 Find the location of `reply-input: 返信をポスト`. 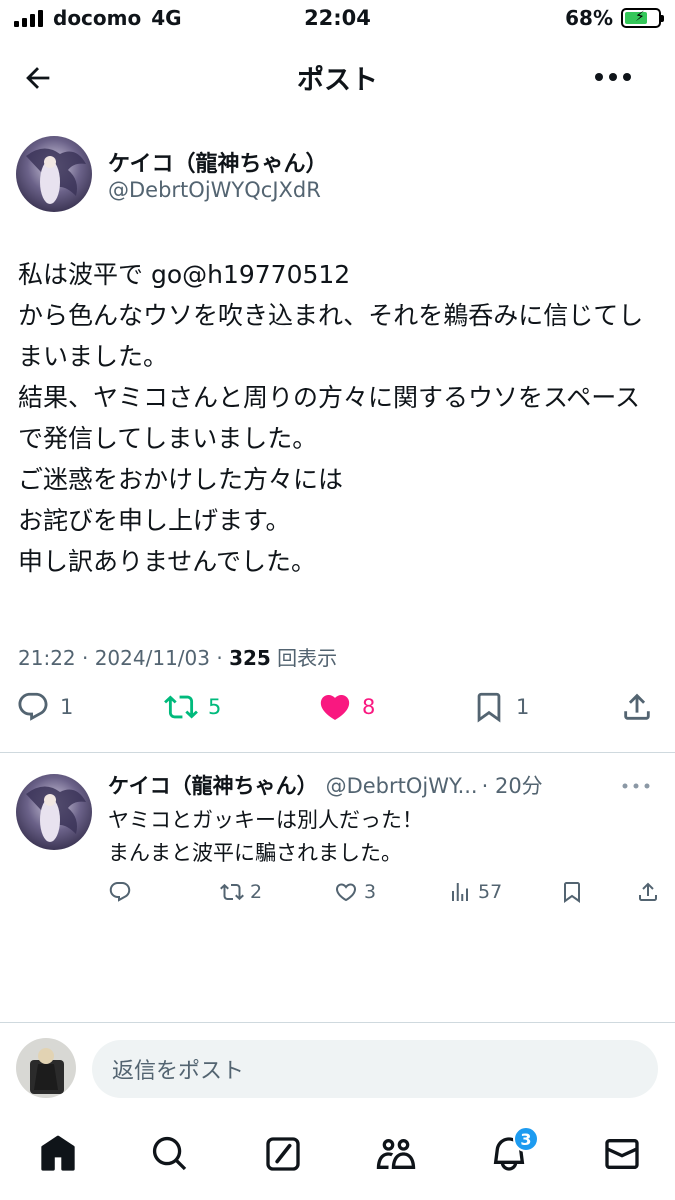

reply-input: 返信をポスト is located at coordinates (375, 1069).